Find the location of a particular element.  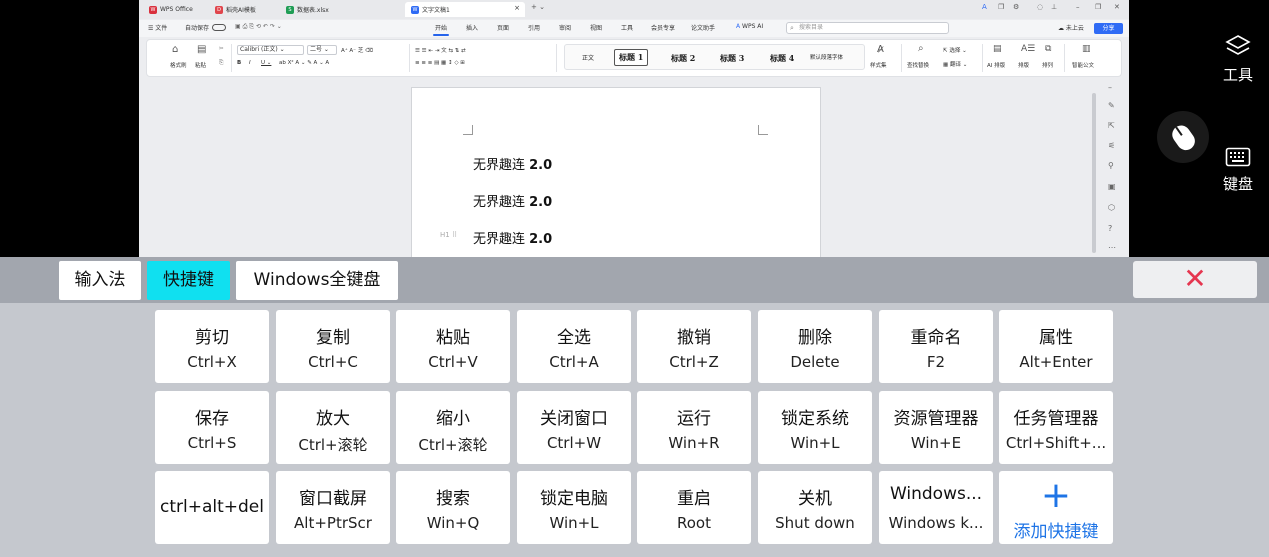

shortcut-key: 锁定电脑 Win+L is located at coordinates (574, 507).